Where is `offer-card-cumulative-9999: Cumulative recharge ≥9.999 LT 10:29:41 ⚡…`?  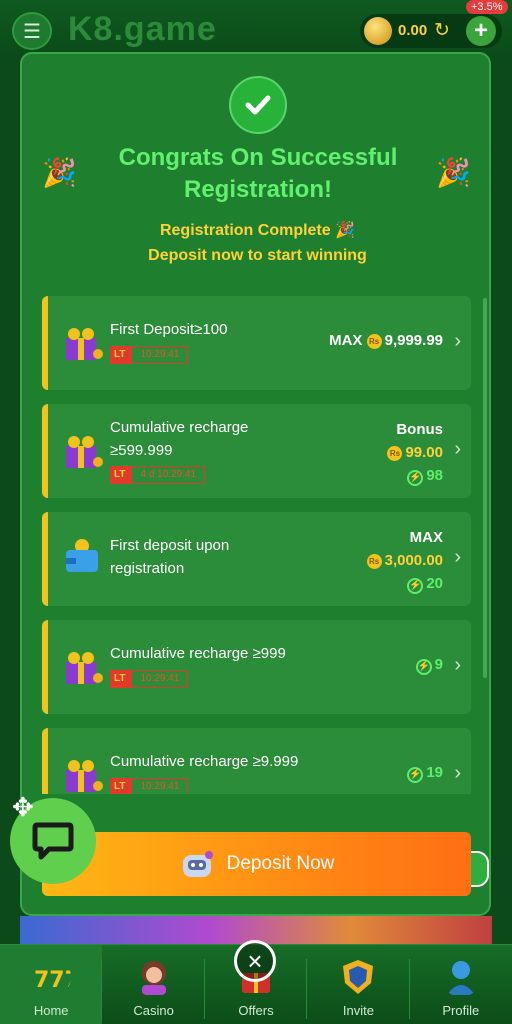
offer-card-cumulative-9999: Cumulative recharge ≥9.999 LT 10:29:41 ⚡… is located at coordinates (256, 761).